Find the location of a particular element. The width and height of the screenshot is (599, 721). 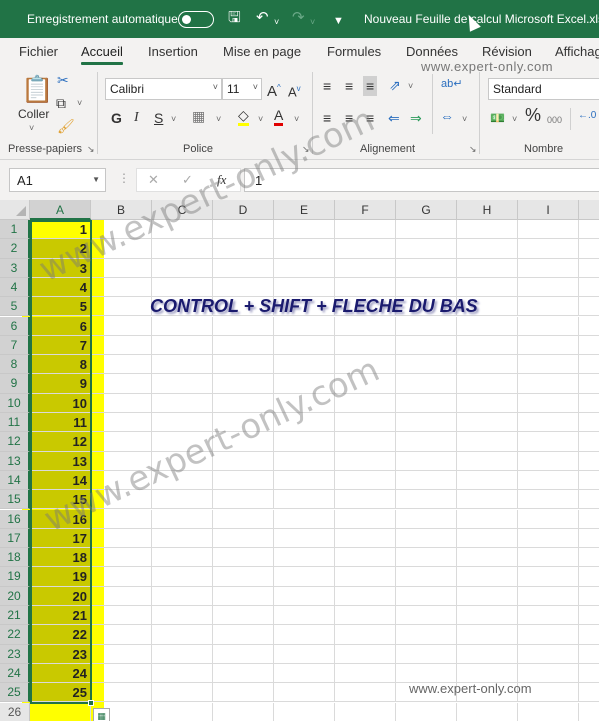

column-header-a: A is located at coordinates (60, 210).